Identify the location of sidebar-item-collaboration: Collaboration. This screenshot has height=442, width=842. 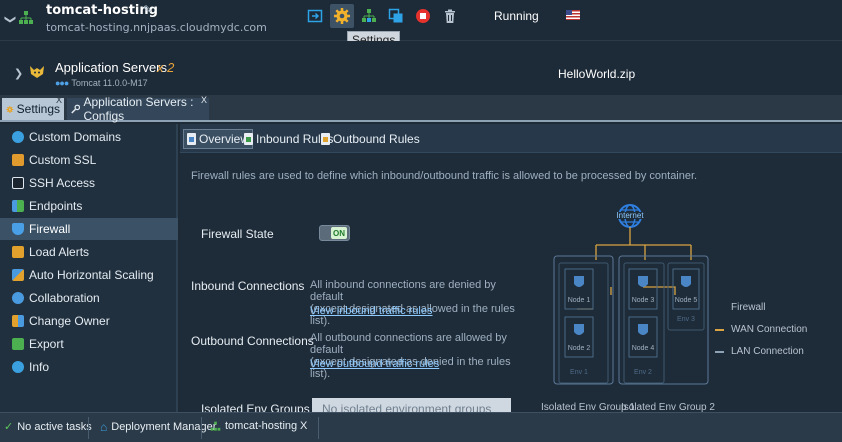
(89, 298).